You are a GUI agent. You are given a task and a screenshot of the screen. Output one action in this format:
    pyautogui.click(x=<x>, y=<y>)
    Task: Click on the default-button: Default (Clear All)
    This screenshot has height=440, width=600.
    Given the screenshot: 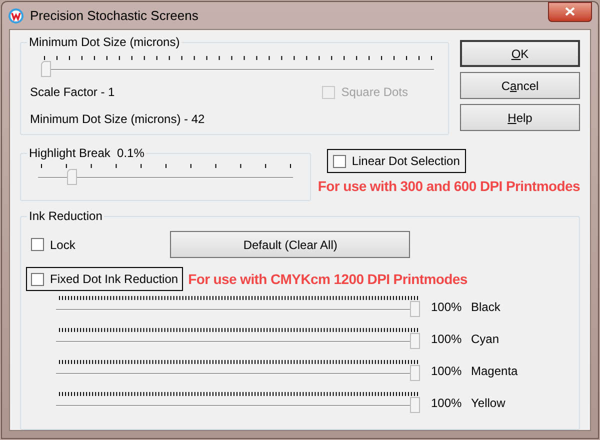 What is the action you would take?
    pyautogui.click(x=290, y=244)
    